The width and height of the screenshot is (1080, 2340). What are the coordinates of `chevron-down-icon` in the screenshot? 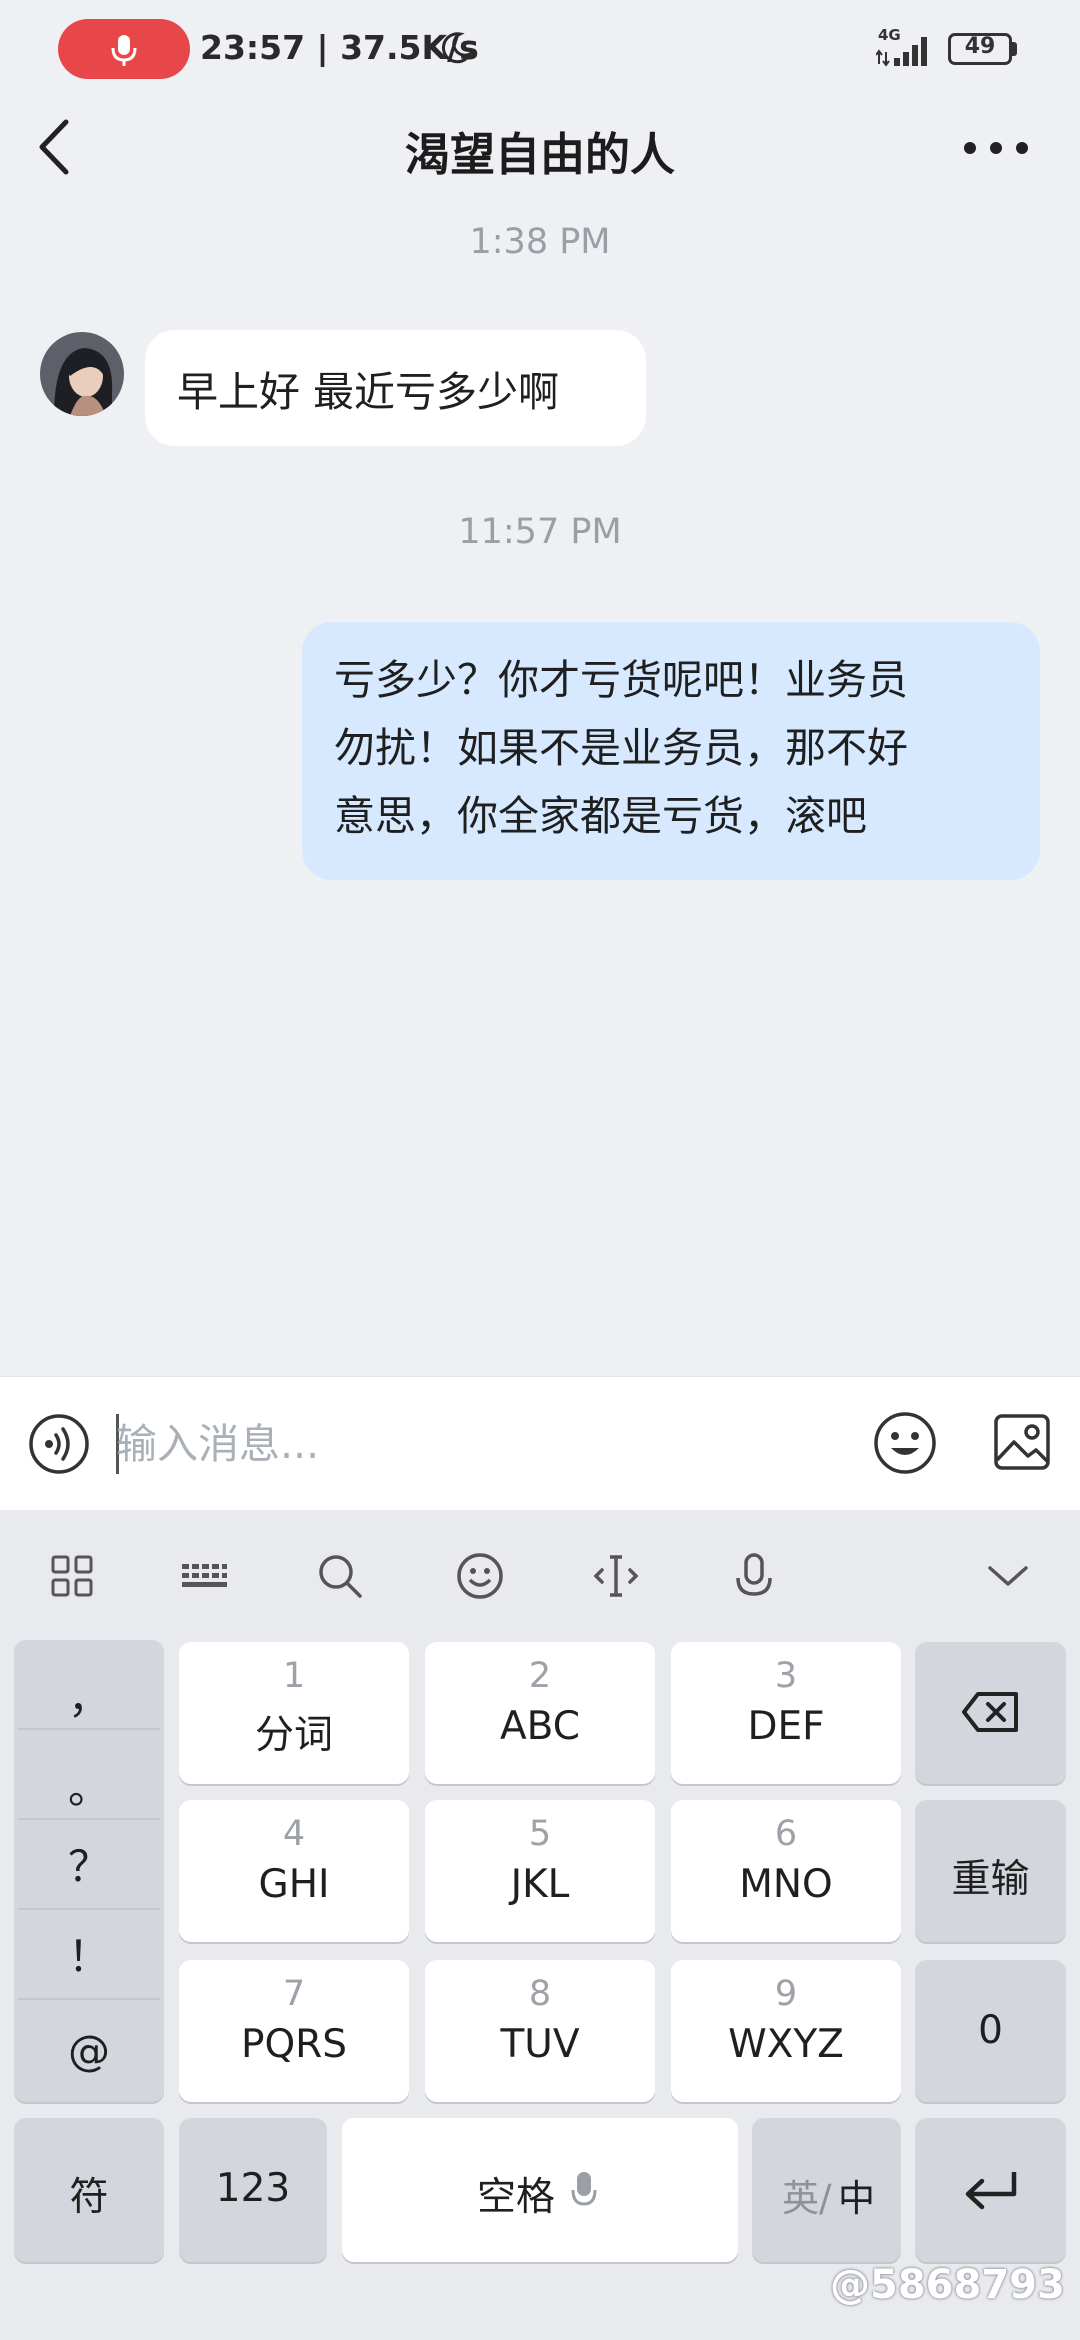 It's located at (1008, 1576).